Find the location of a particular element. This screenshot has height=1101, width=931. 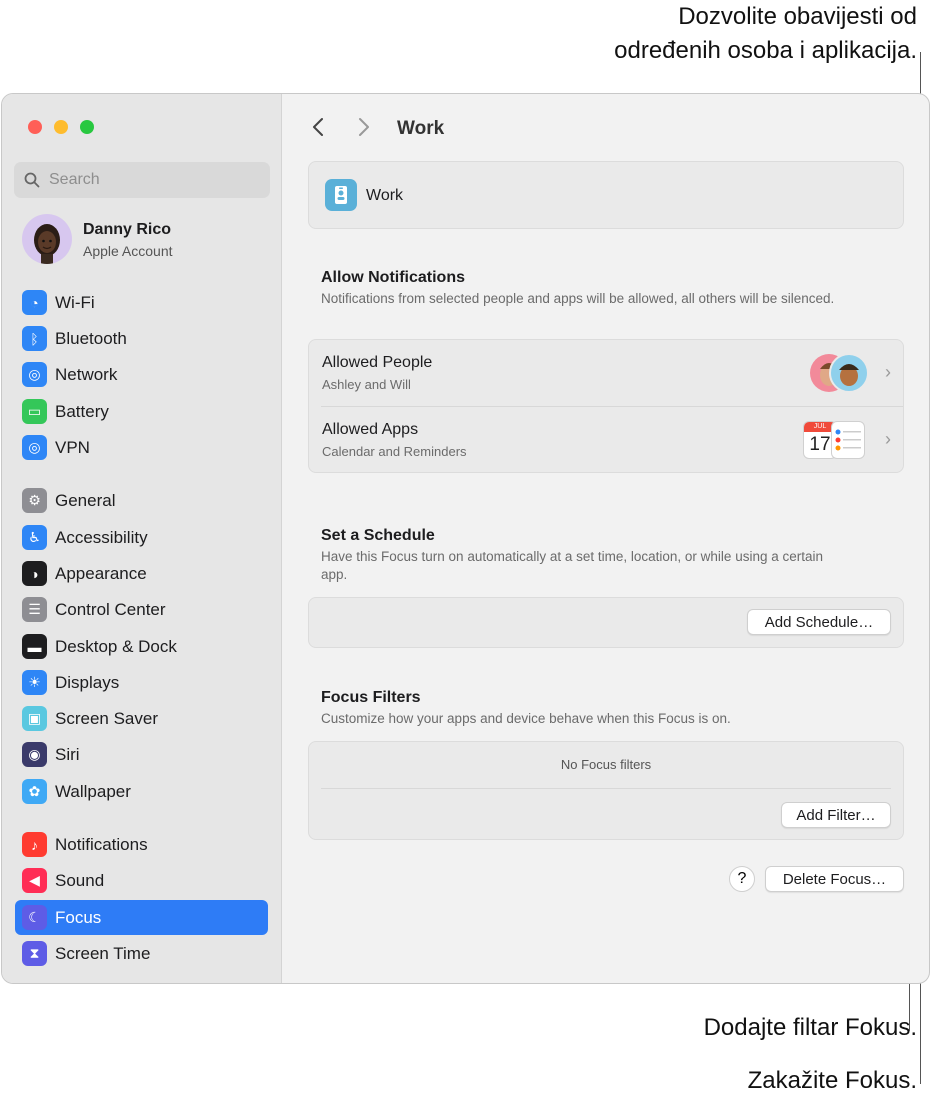

sidebar-item-control-center: ☰ Control Center is located at coordinates (141, 609).